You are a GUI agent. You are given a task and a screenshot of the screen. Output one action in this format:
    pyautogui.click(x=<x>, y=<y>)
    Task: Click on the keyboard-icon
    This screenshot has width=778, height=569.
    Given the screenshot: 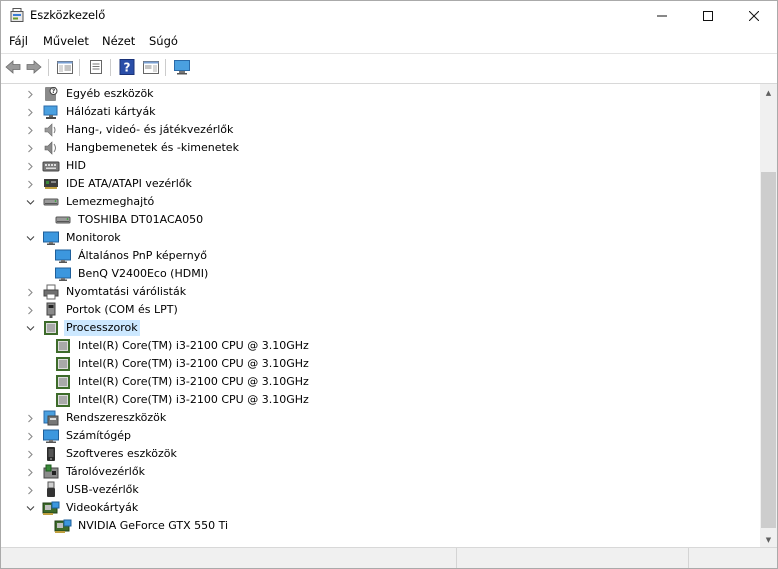 What is the action you would take?
    pyautogui.click(x=51, y=166)
    